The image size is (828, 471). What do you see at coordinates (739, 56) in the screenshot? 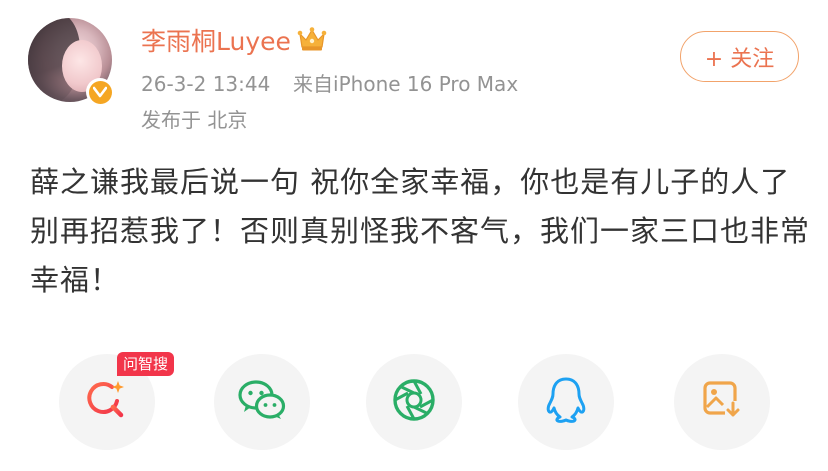
I see `follow-button: + 关注` at bounding box center [739, 56].